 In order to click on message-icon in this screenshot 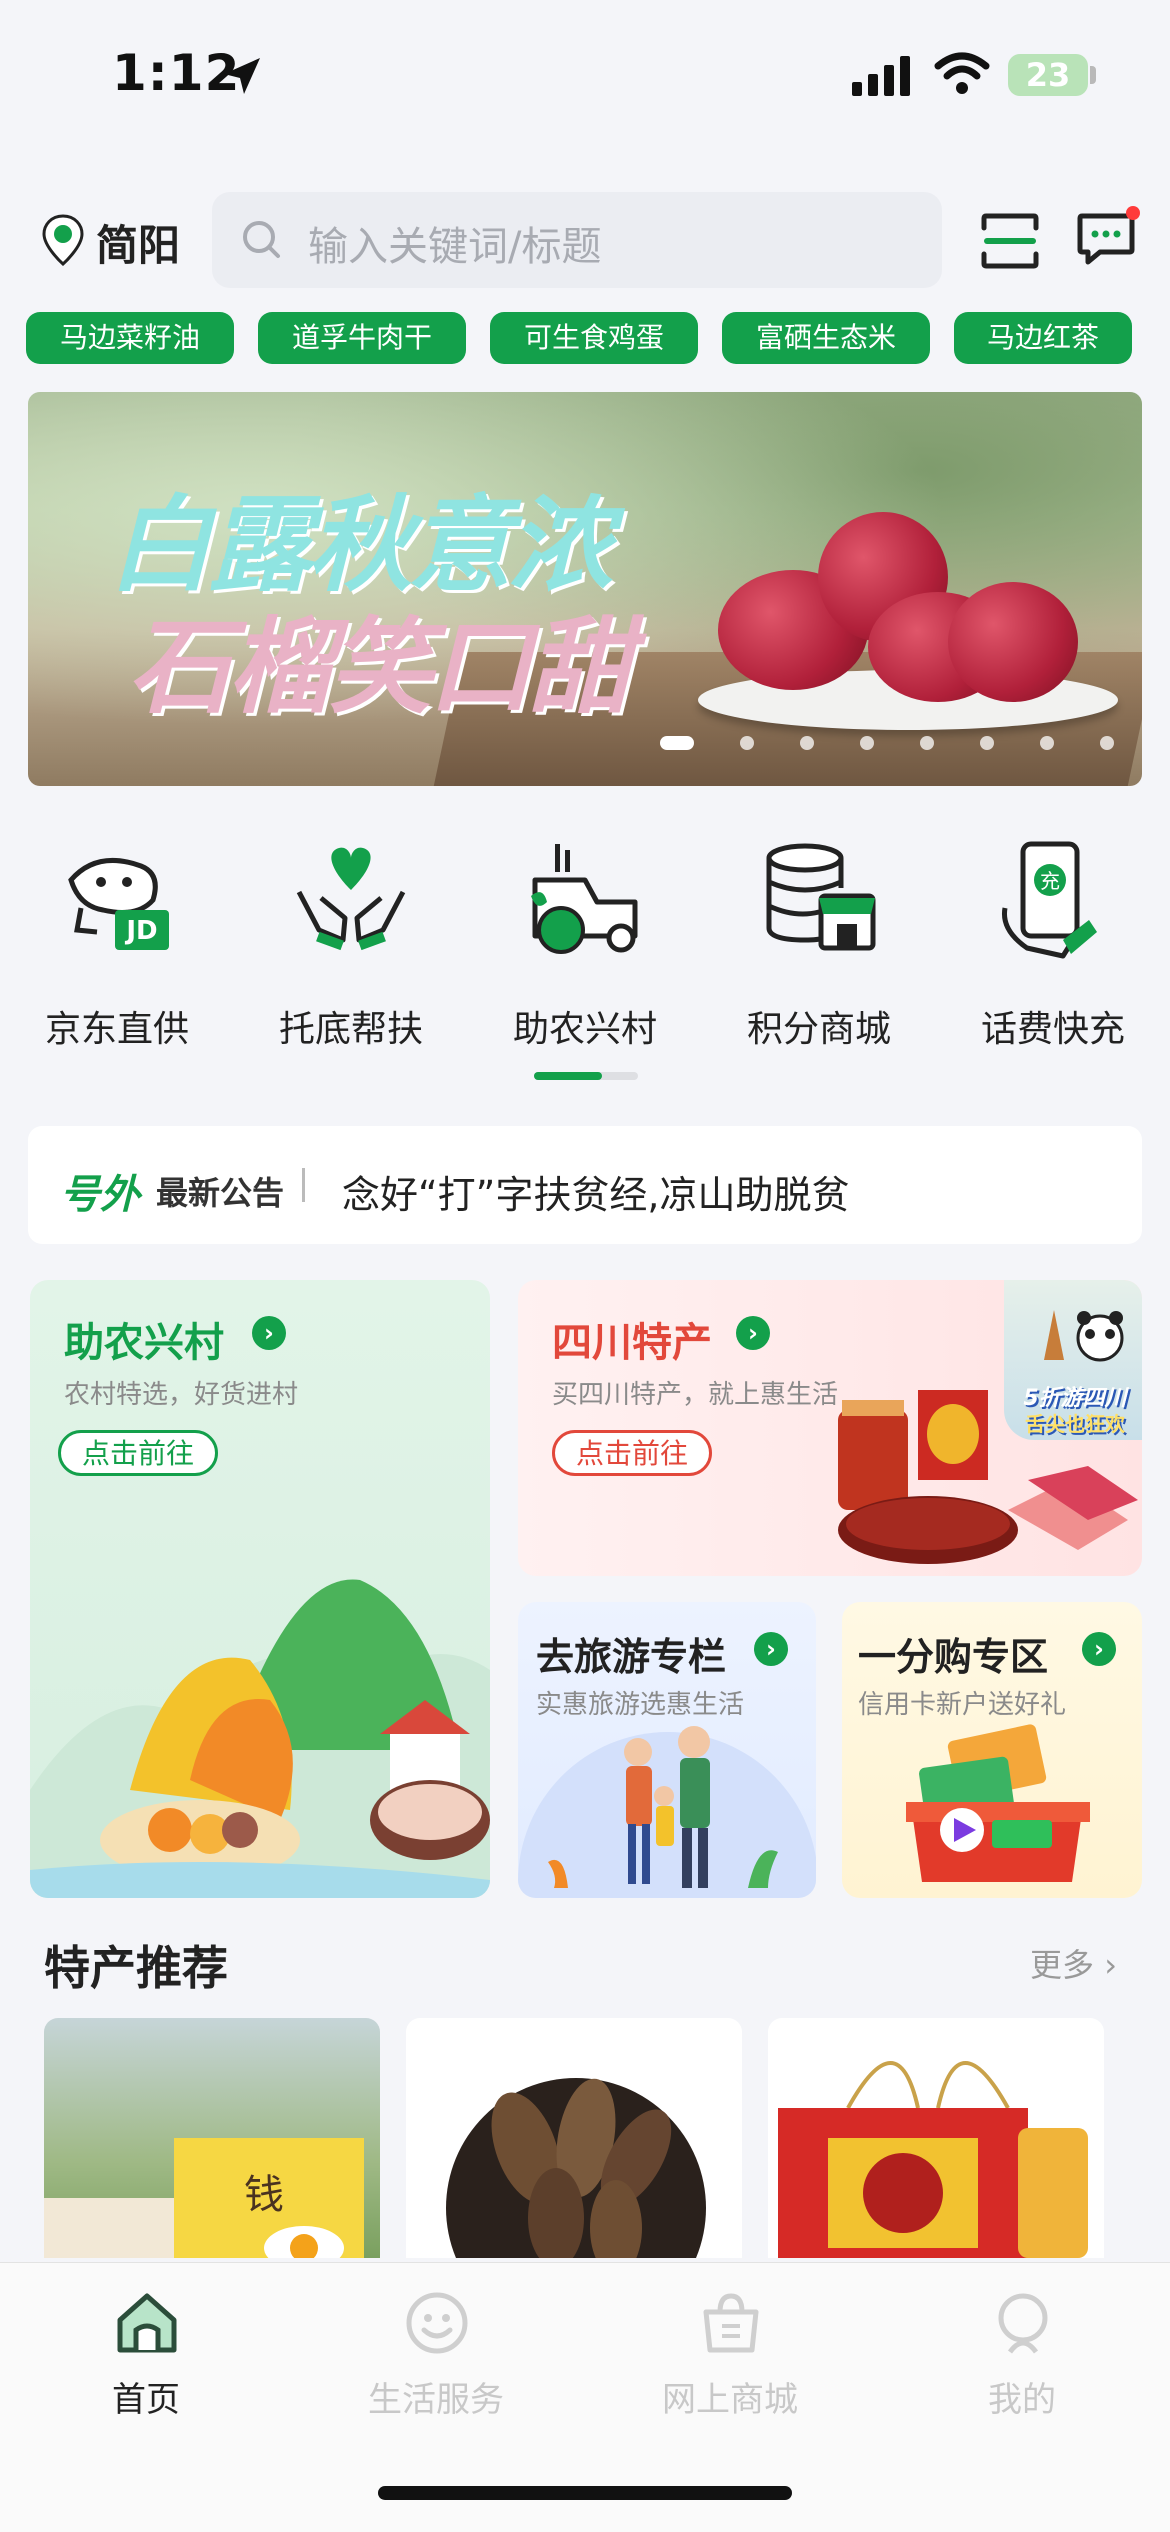, I will do `click(1106, 239)`.